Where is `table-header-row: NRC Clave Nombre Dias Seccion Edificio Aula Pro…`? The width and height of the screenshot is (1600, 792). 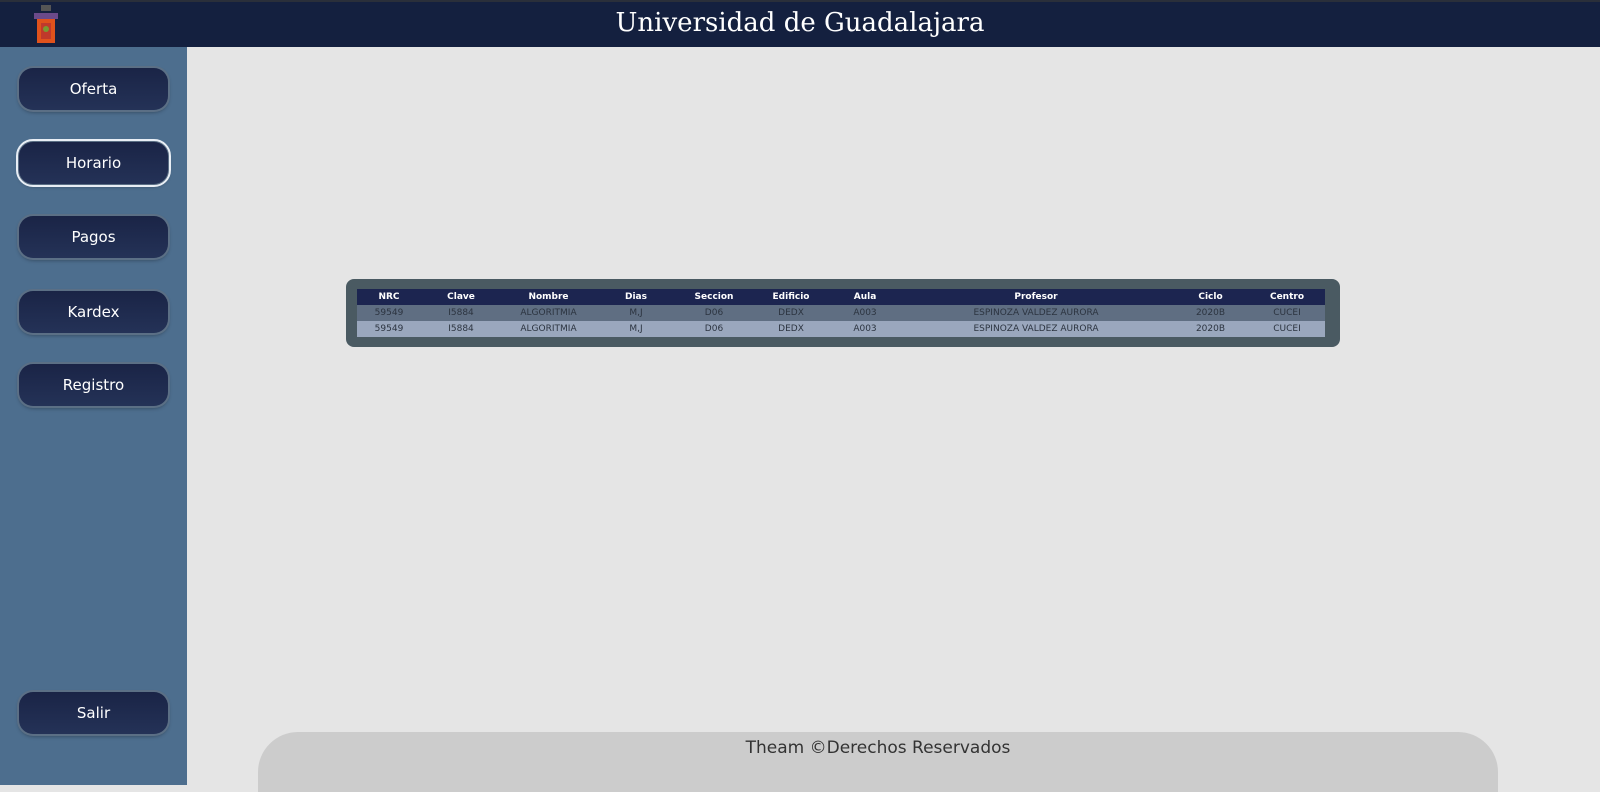 table-header-row: NRC Clave Nombre Dias Seccion Edificio Aula Pro… is located at coordinates (841, 297).